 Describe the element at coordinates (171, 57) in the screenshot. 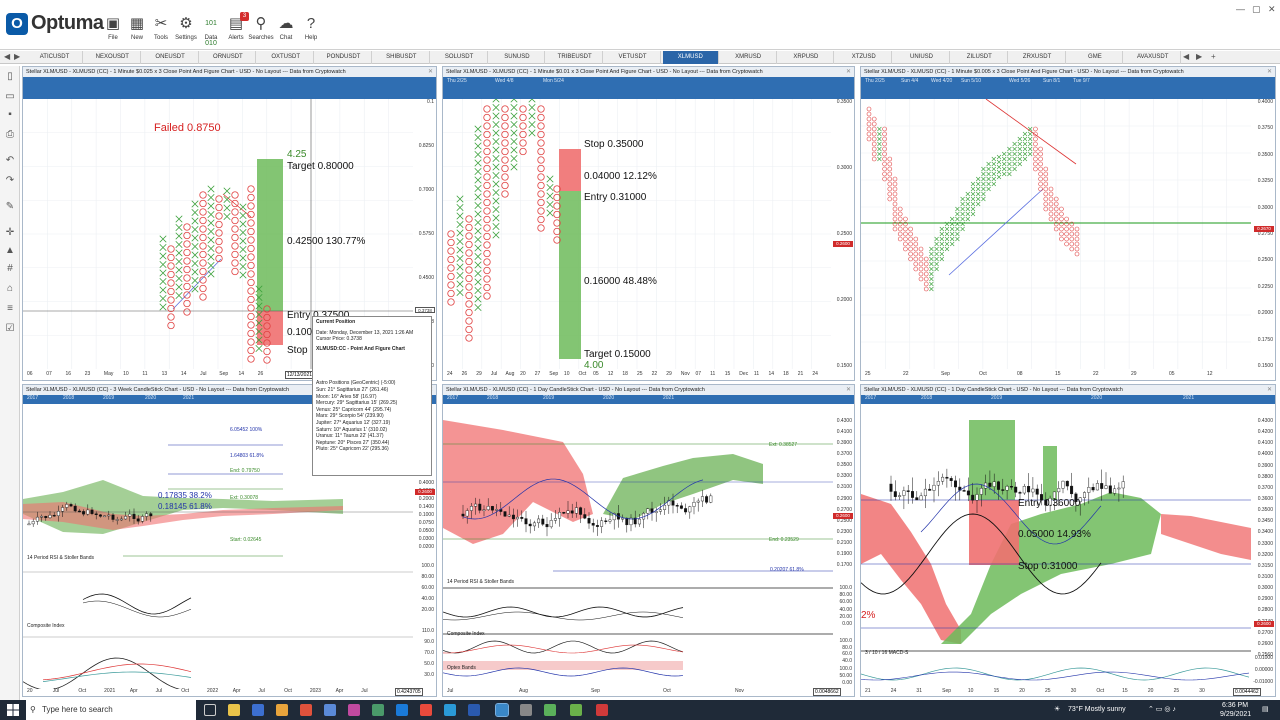

I see `symbol-tab: ONEUSDT` at that location.